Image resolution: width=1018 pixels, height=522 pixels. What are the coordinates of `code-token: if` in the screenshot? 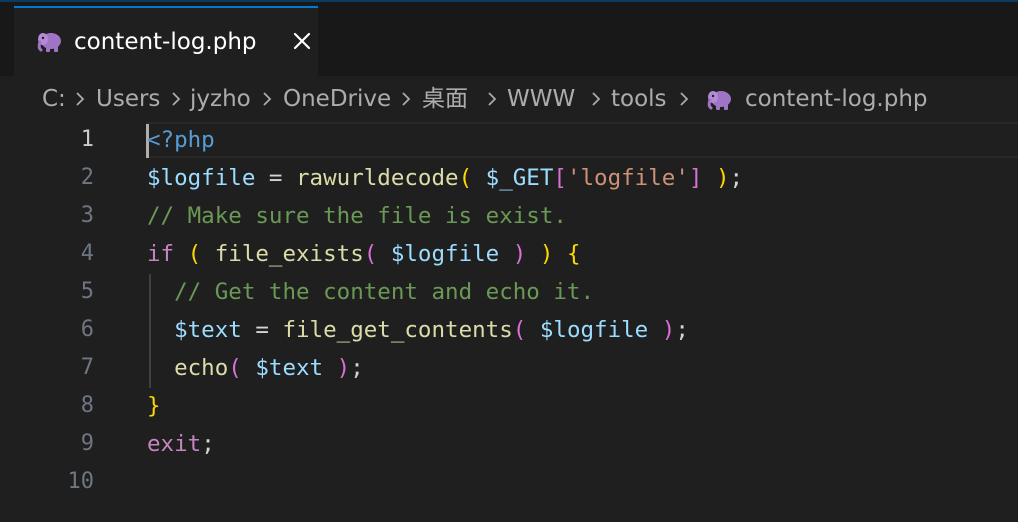 It's located at (161, 254).